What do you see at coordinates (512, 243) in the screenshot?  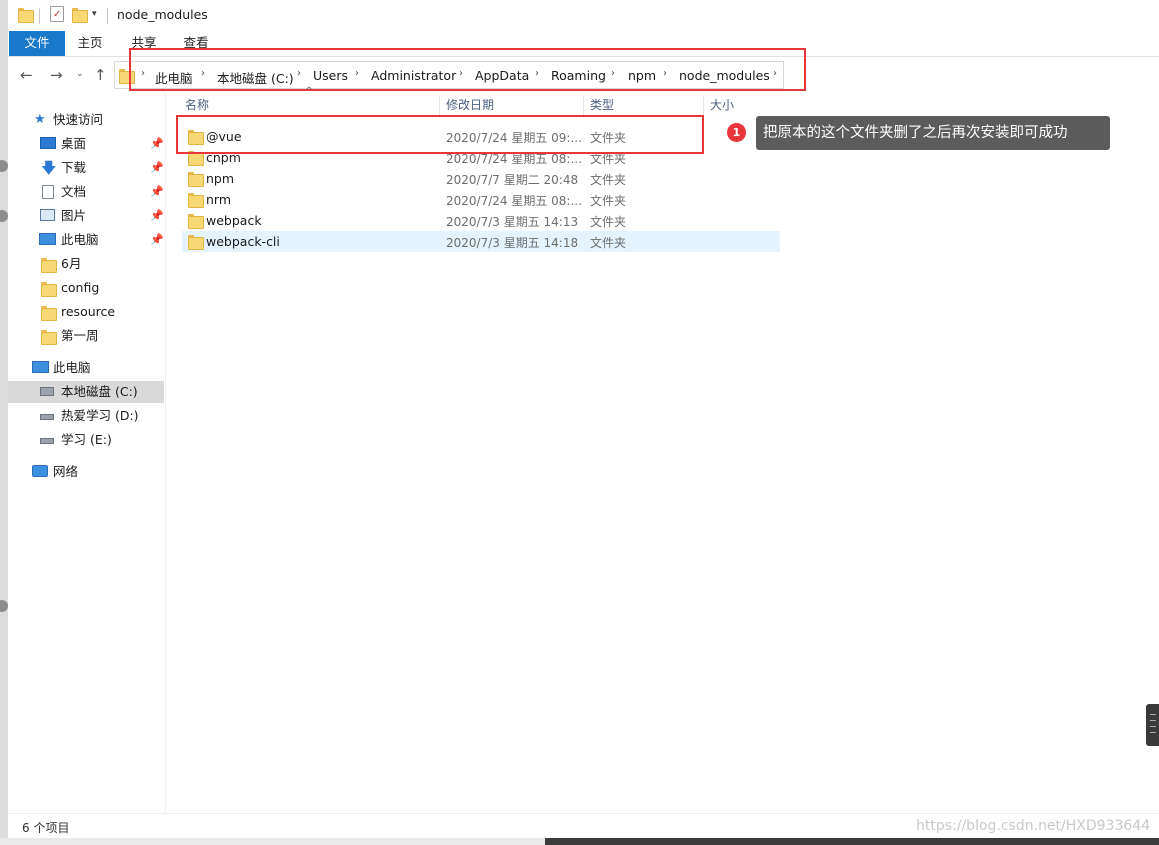 I see `file-date: 2020/7/3 星期五 14:18` at bounding box center [512, 243].